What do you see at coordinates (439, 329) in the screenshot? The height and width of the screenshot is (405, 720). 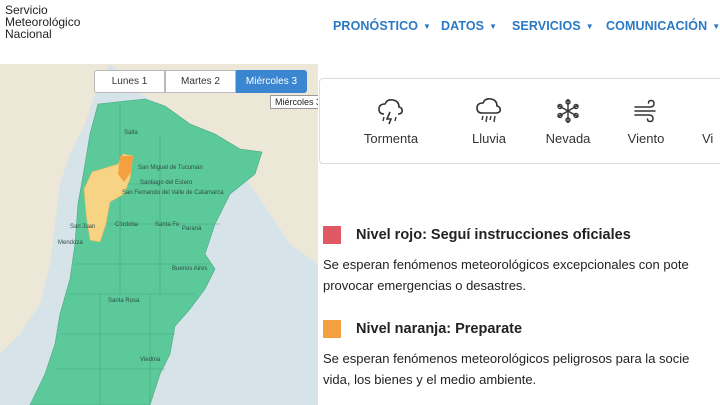 I see `level-title: Nivel naranja: Preparate` at bounding box center [439, 329].